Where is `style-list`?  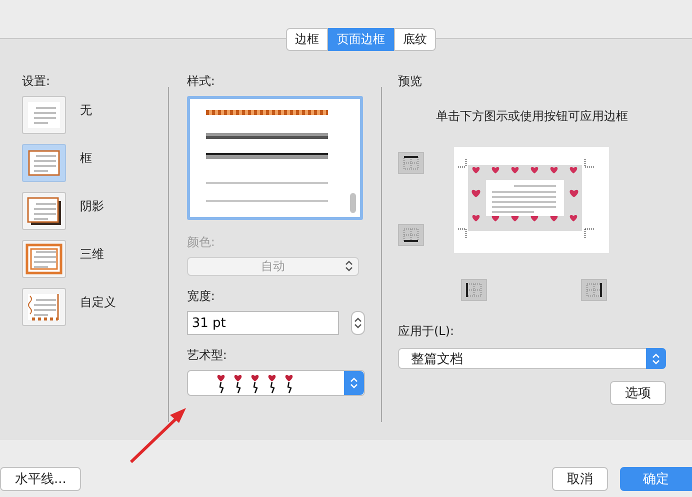 style-list is located at coordinates (274, 158).